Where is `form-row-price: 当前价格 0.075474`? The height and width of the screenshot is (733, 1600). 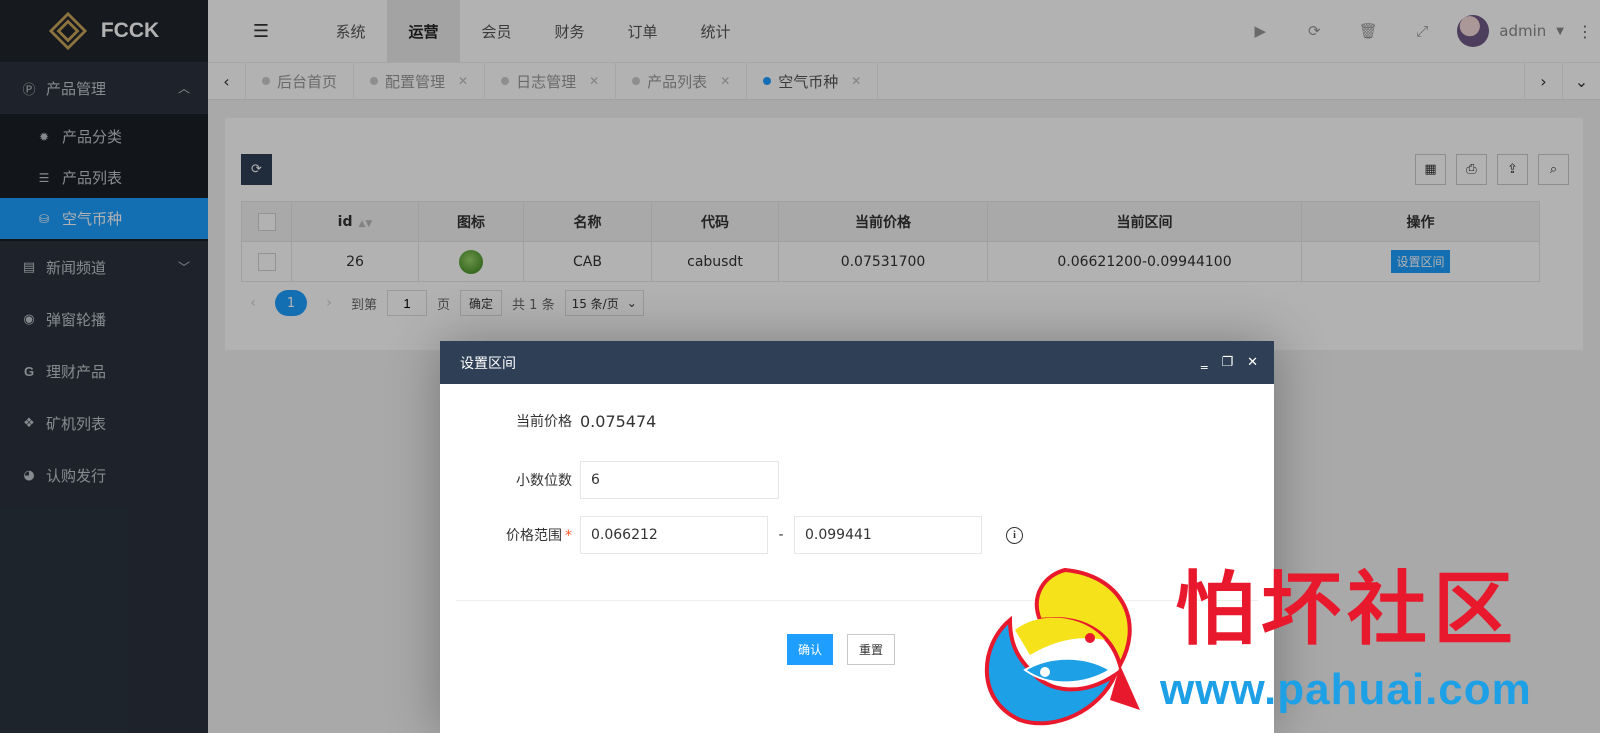 form-row-price: 当前价格 0.075474 is located at coordinates (548, 421).